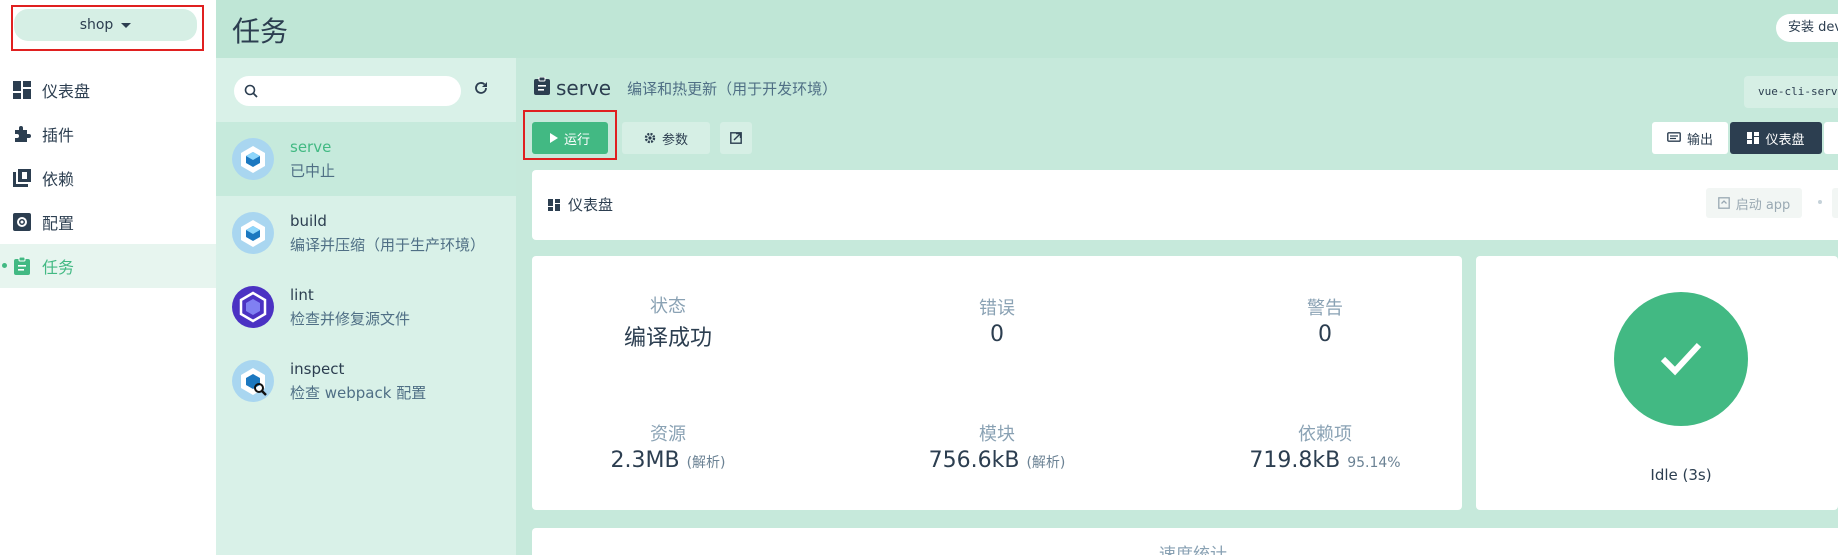  I want to click on params-button: 参数, so click(666, 138).